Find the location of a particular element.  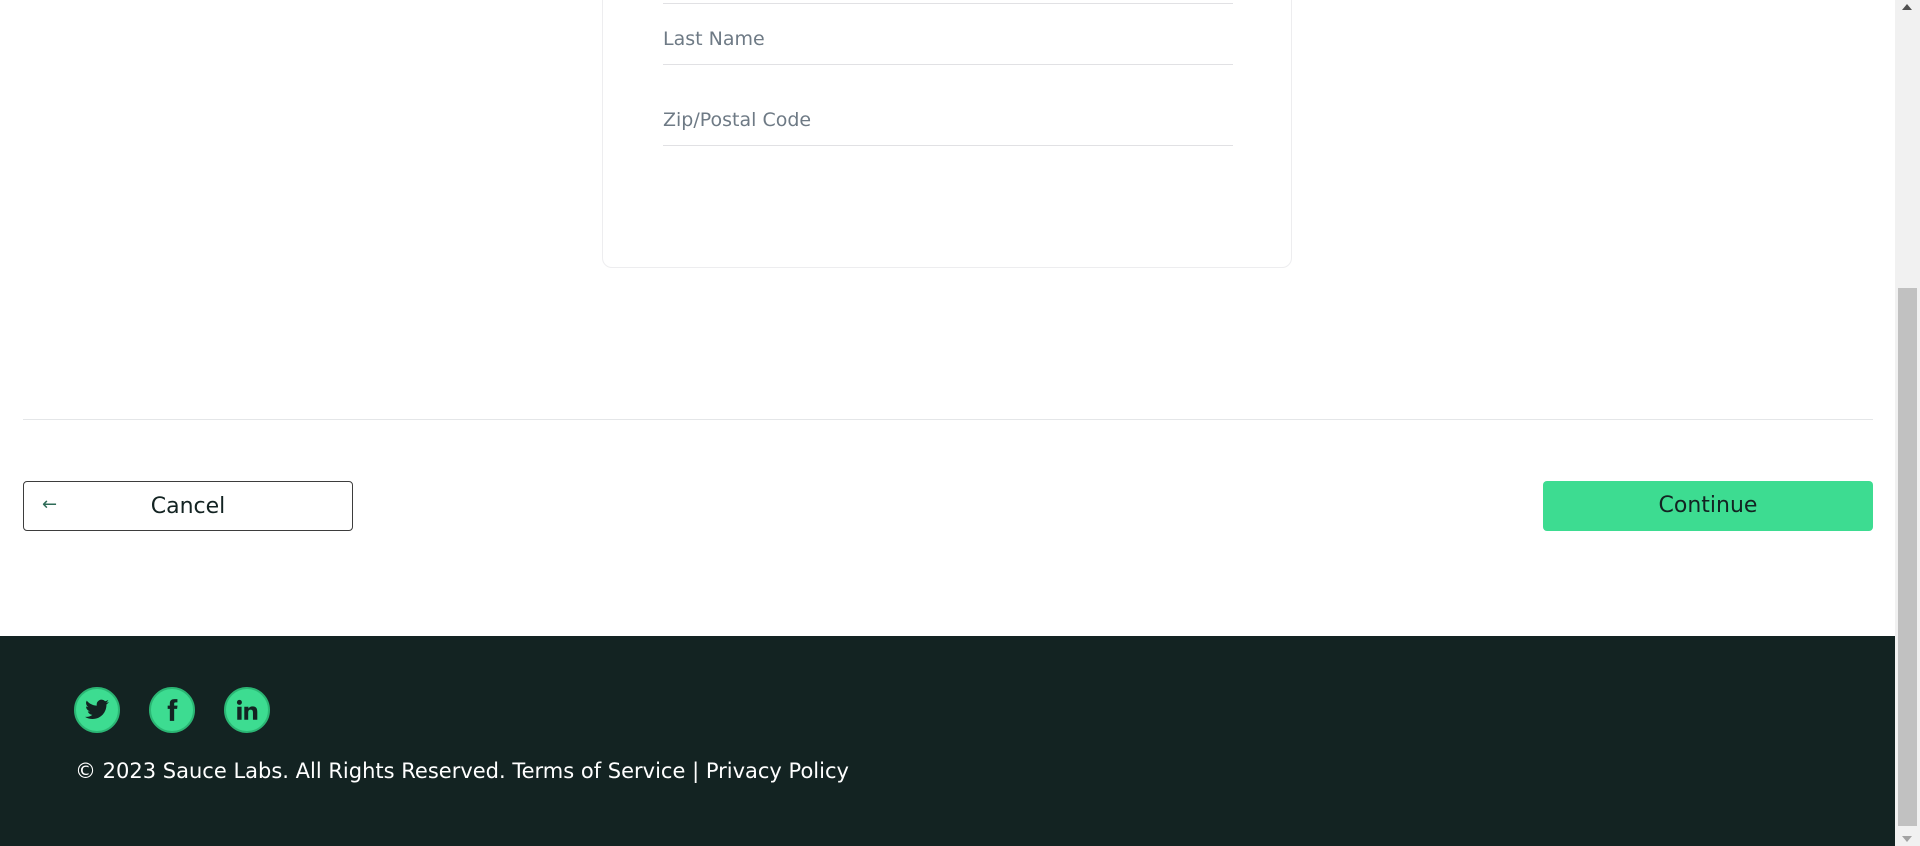

section-divider is located at coordinates (948, 419).